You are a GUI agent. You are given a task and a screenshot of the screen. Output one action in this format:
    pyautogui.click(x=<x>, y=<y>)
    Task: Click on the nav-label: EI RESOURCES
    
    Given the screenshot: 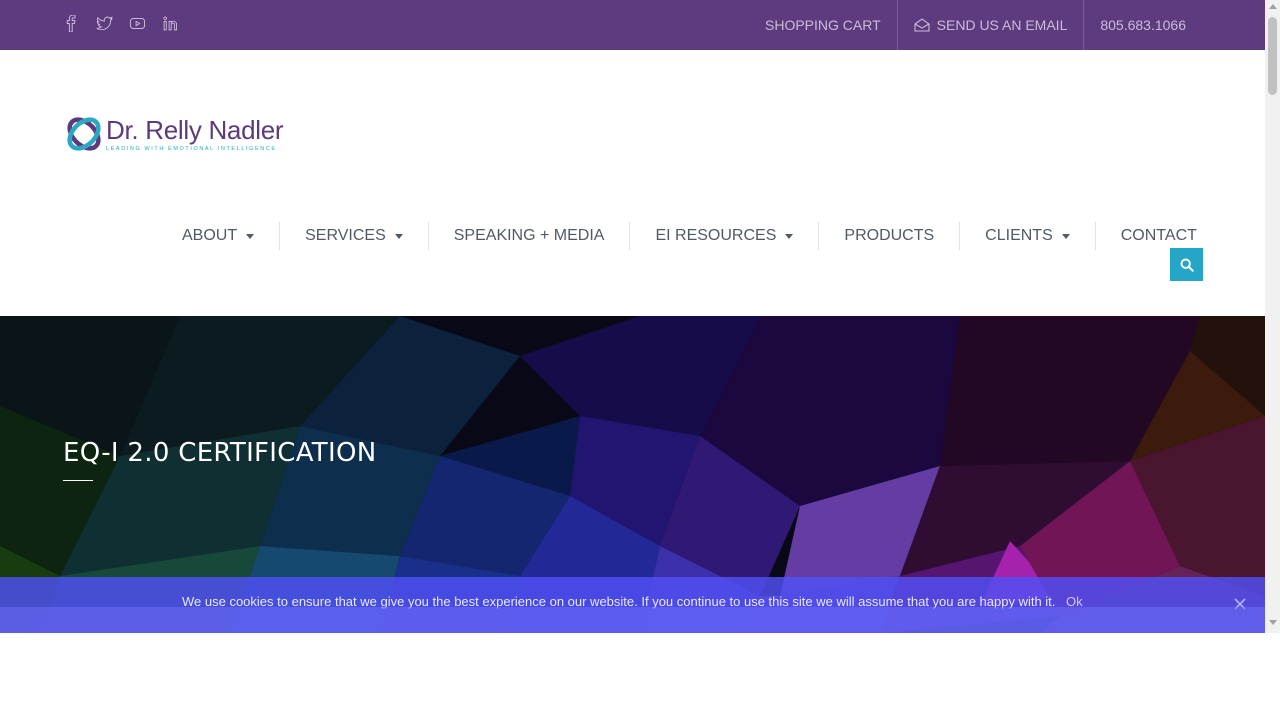 What is the action you would take?
    pyautogui.click(x=716, y=235)
    